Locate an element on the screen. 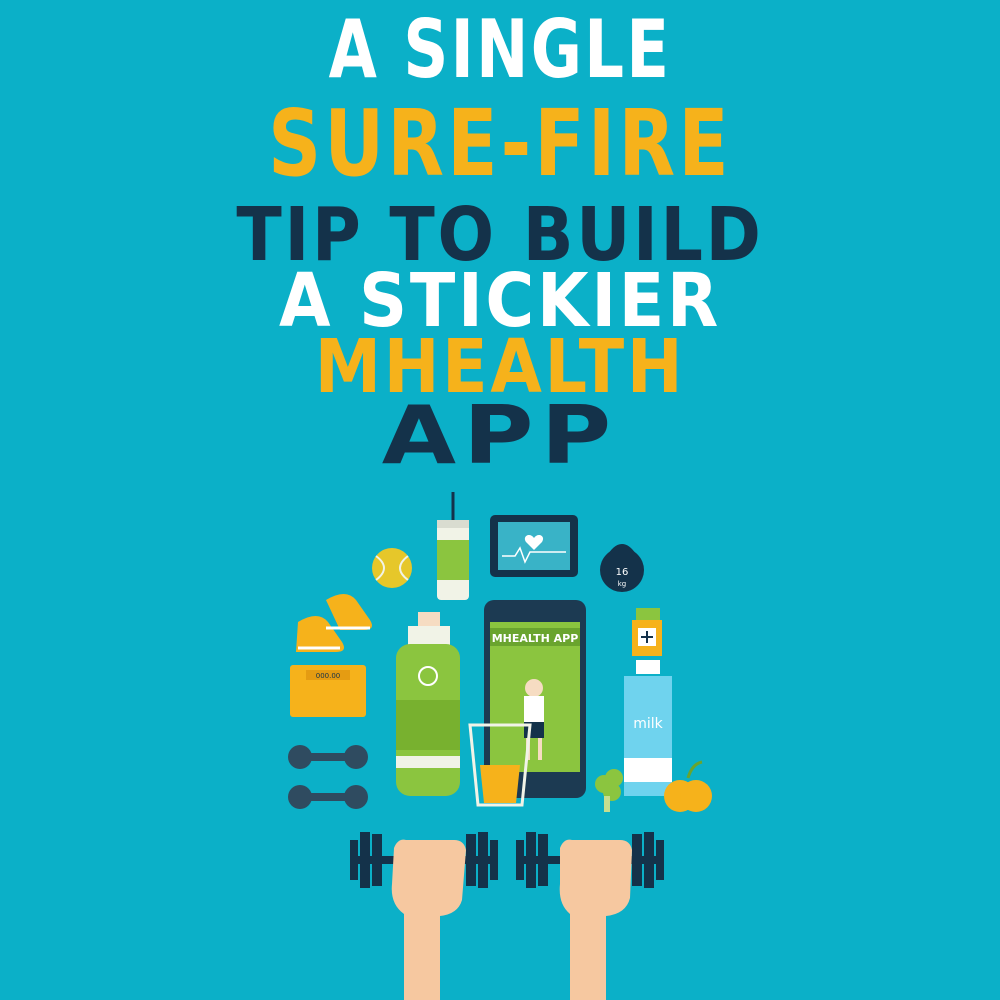  heart-monitor-icon is located at coordinates (534, 546).